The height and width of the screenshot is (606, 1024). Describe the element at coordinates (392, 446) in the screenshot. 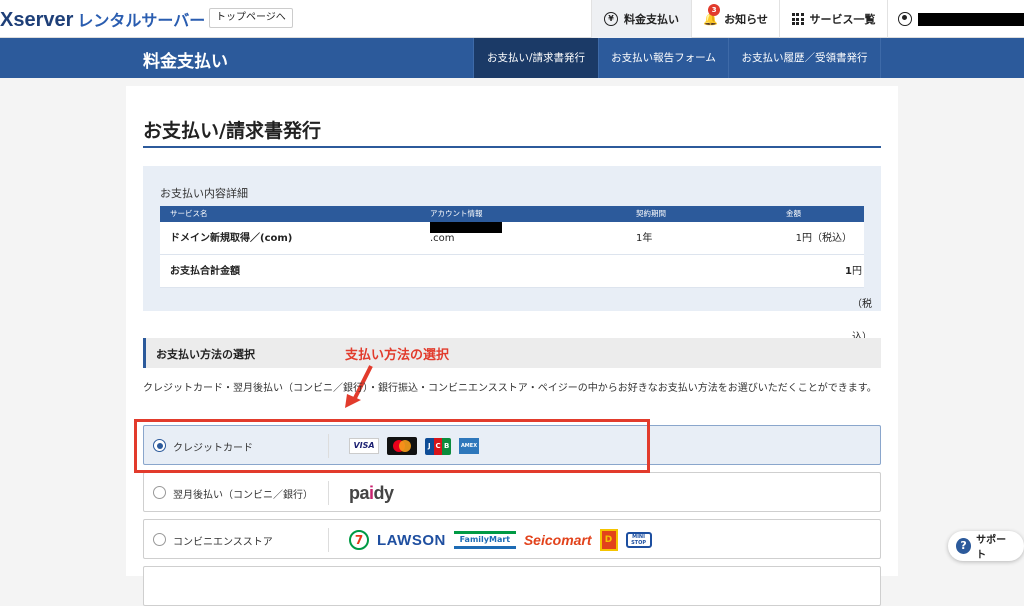

I see `annotation-highlight-box` at that location.